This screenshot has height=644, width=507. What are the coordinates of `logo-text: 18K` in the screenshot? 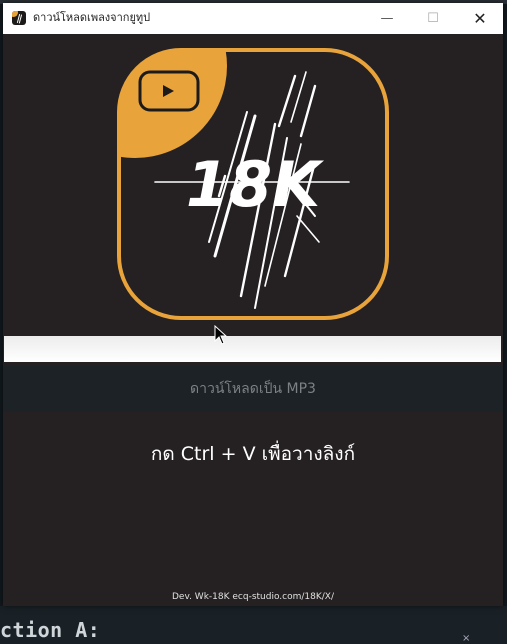 It's located at (255, 184).